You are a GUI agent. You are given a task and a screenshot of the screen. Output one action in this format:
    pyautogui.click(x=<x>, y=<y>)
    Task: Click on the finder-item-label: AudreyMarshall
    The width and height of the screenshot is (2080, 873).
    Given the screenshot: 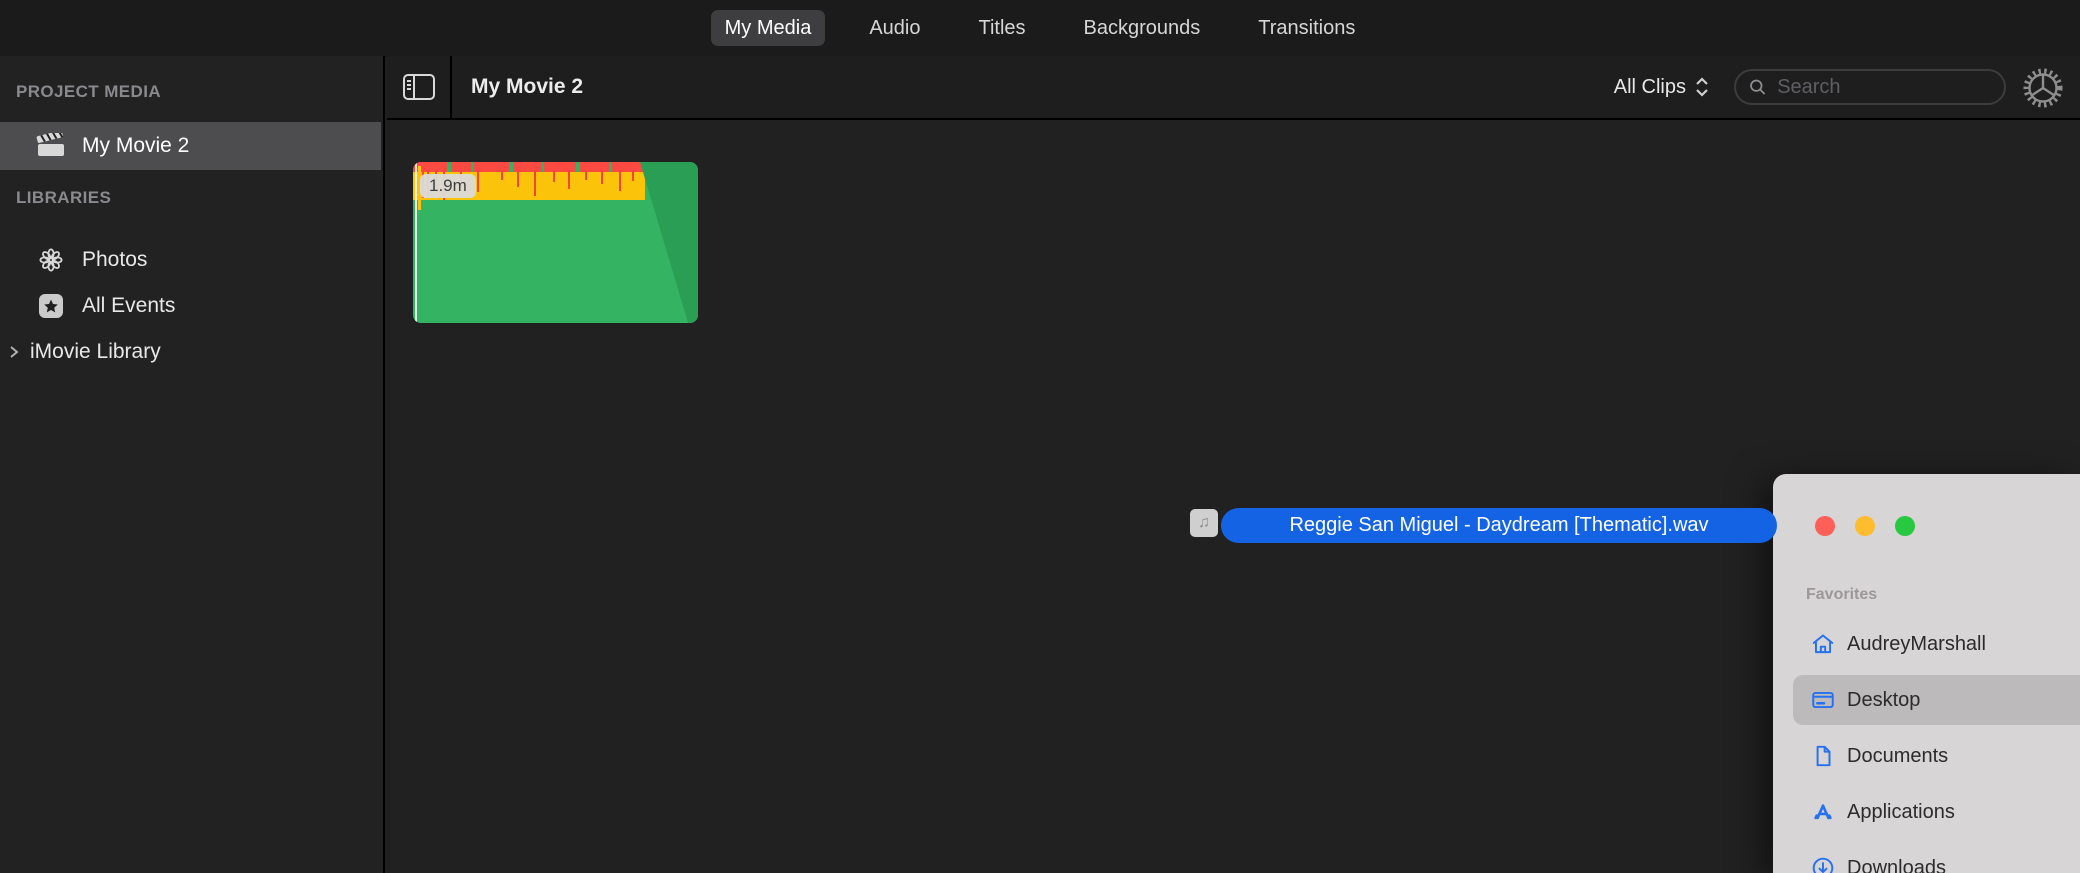 What is the action you would take?
    pyautogui.click(x=1916, y=643)
    